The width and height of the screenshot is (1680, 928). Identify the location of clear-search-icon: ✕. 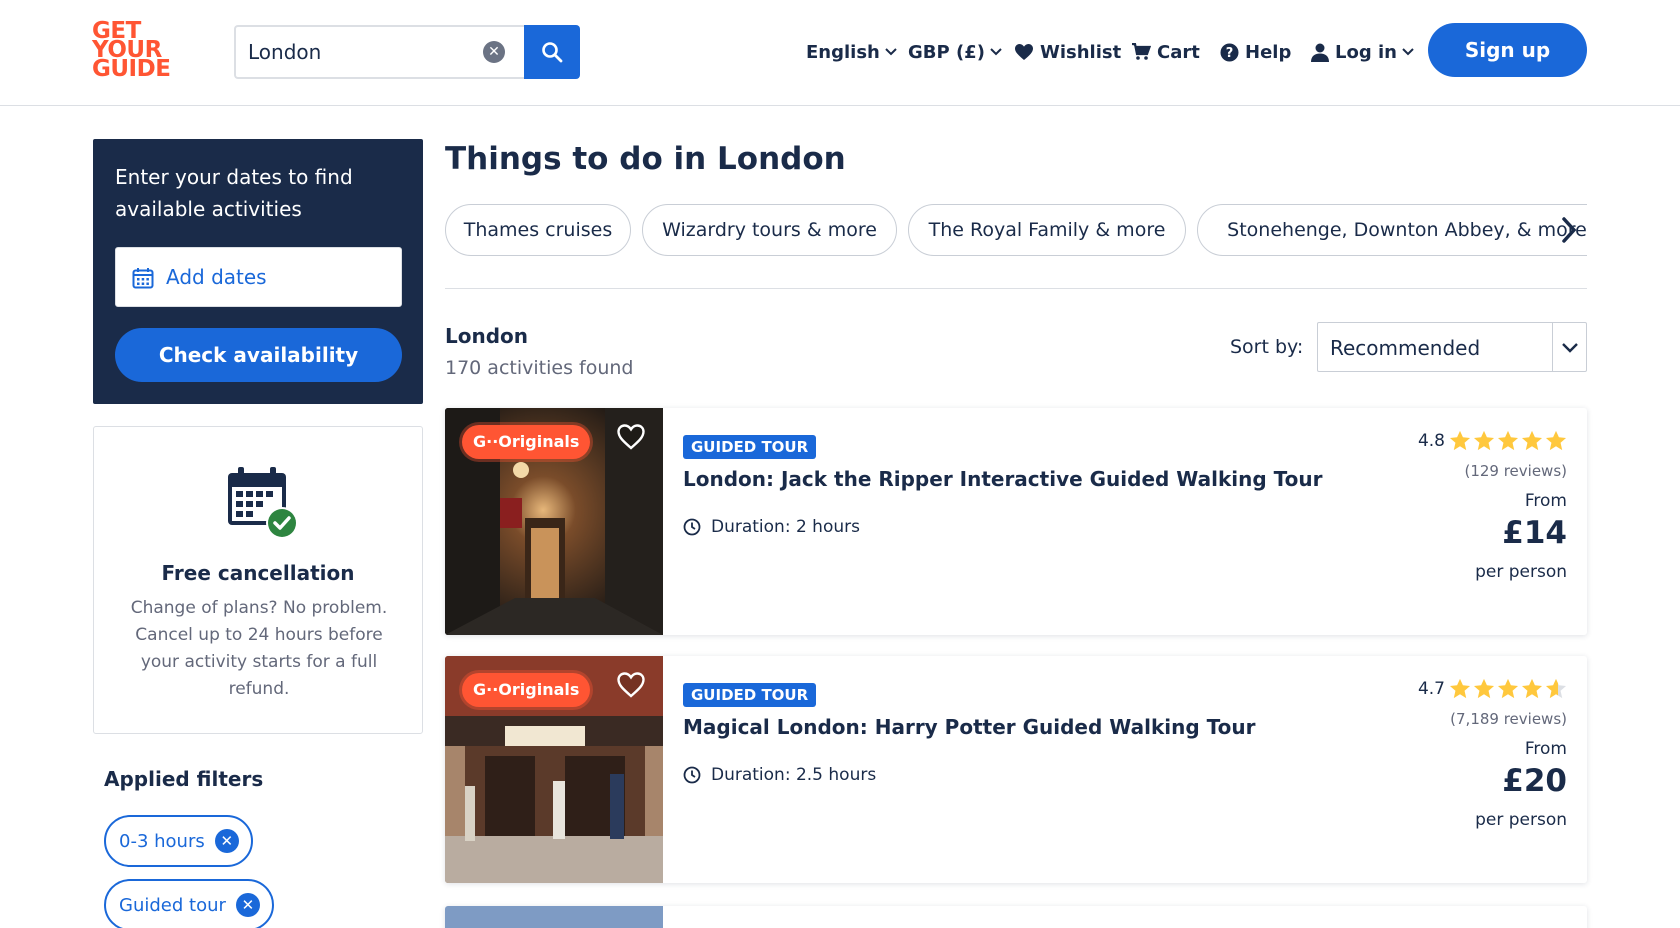
(494, 52).